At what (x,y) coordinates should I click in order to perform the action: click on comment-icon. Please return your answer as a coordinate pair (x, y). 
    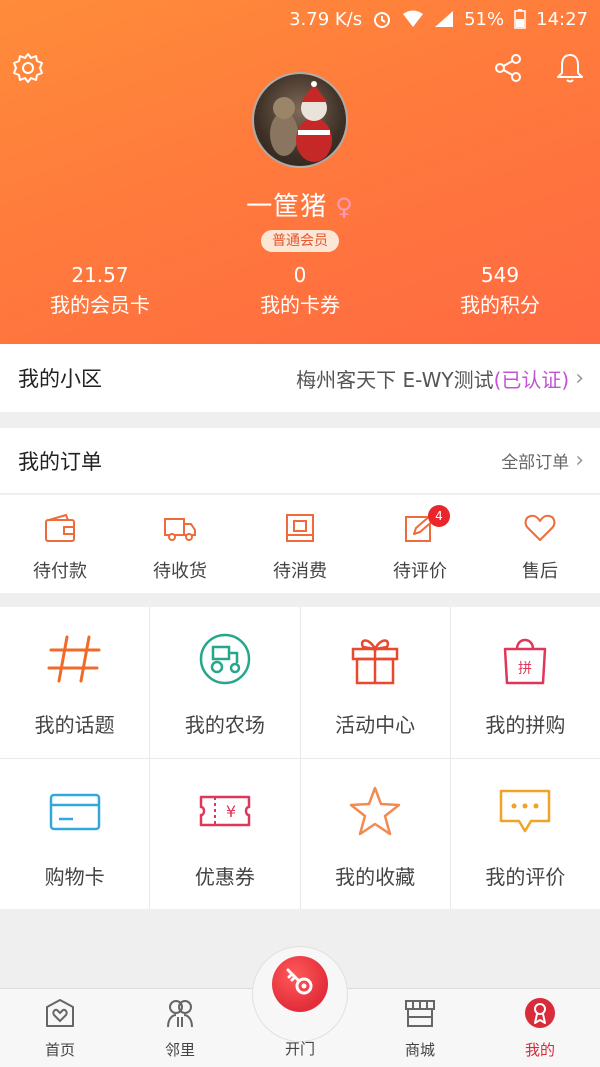
    Looking at the image, I should click on (525, 813).